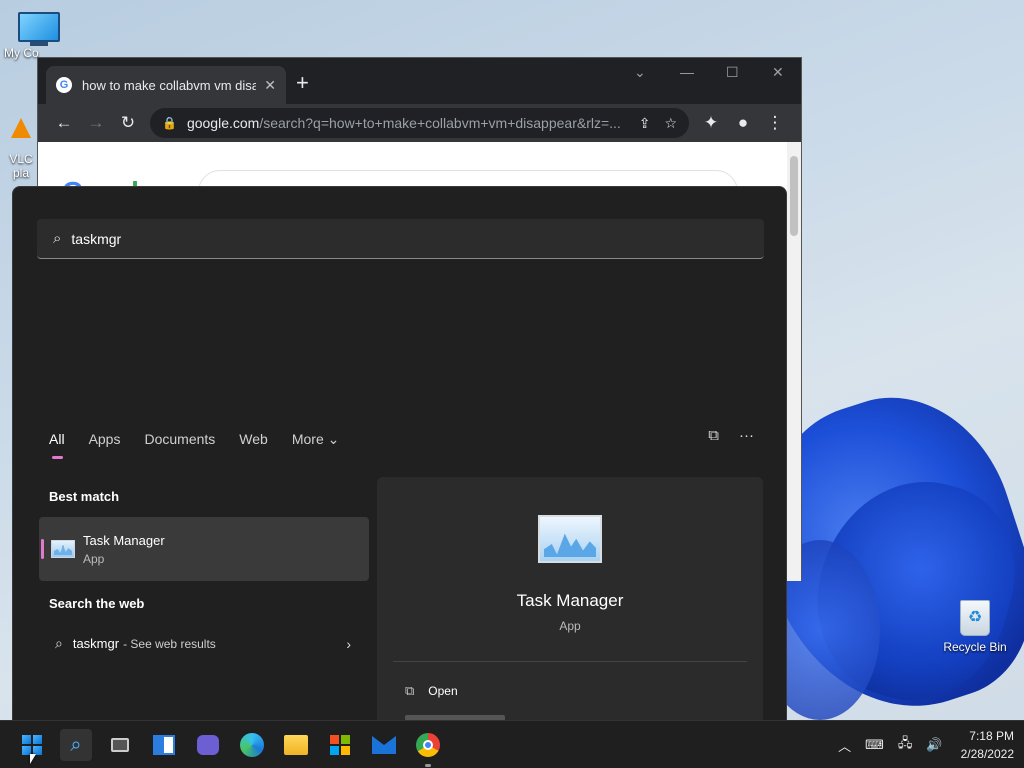  What do you see at coordinates (20, 173) in the screenshot?
I see `desktop-icon-label: pla` at bounding box center [20, 173].